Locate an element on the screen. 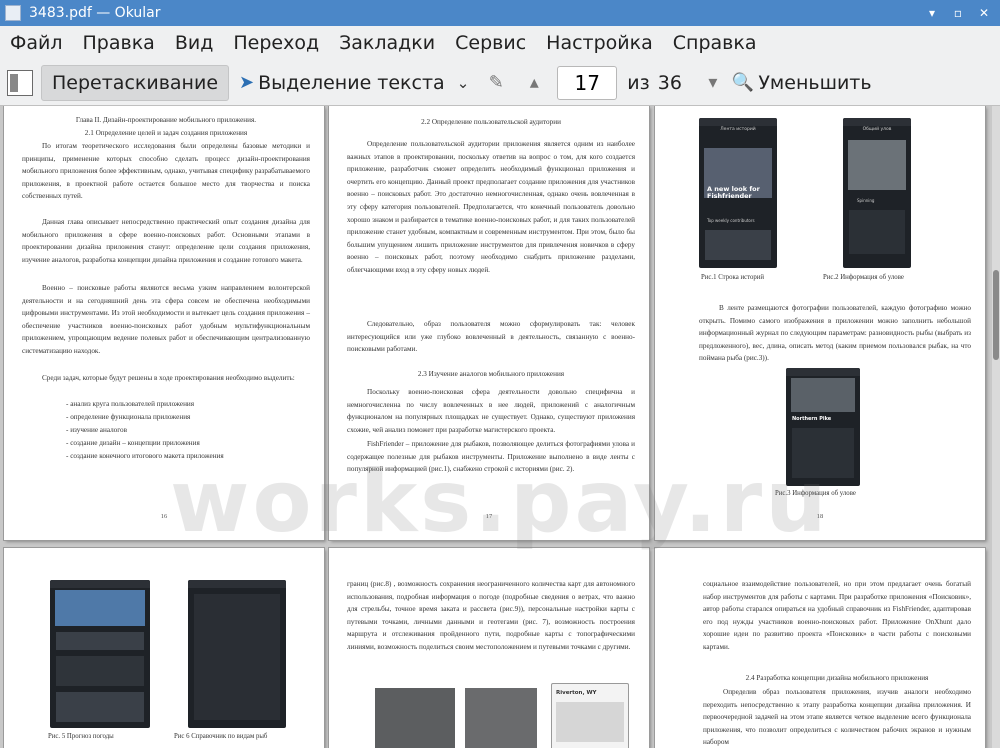  page-number-input is located at coordinates (587, 82).